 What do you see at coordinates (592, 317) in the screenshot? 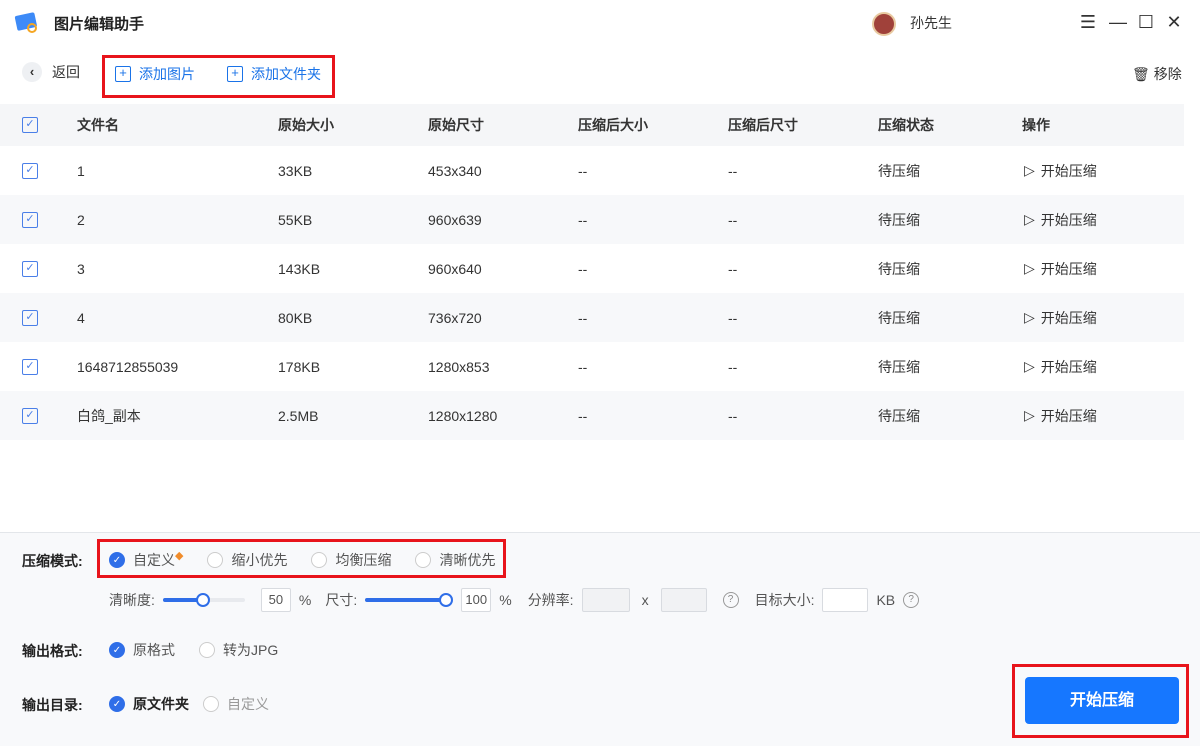
I see `table-row: ✓ 4 80KB 736x720 -- -- 待压缩 ▷ 开始压缩` at bounding box center [592, 317].